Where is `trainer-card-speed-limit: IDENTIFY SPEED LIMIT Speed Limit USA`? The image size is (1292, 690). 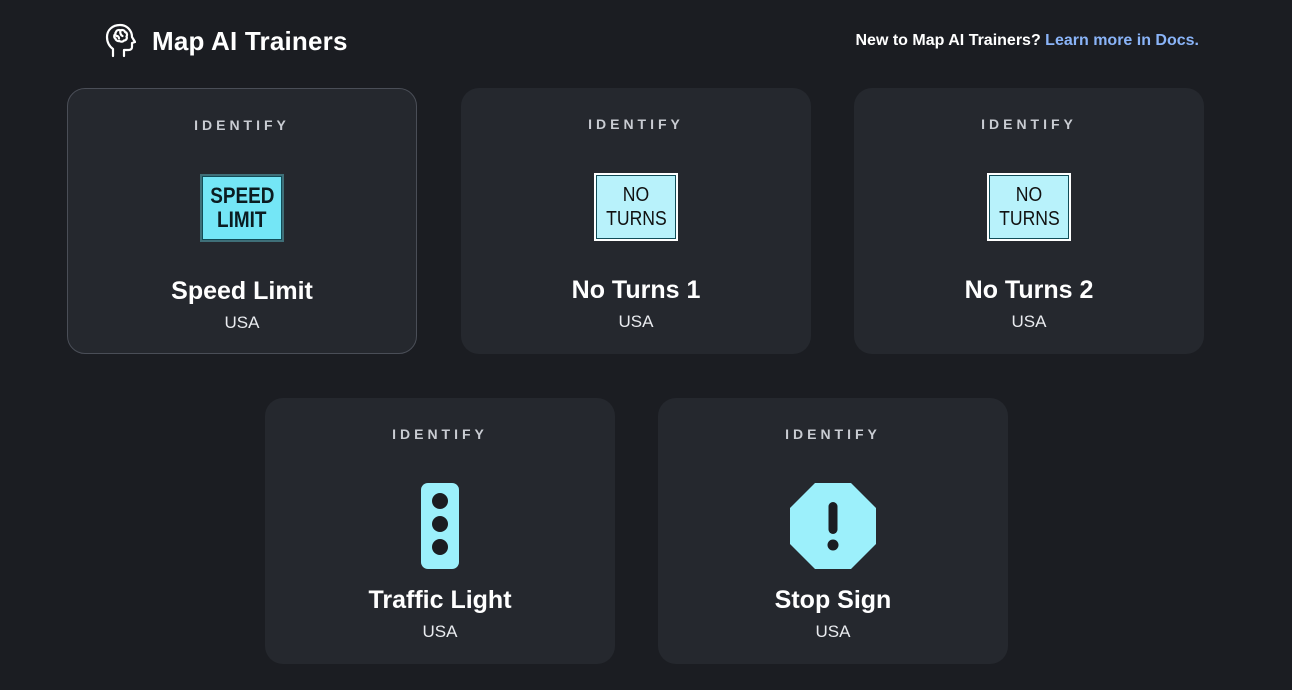 trainer-card-speed-limit: IDENTIFY SPEED LIMIT Speed Limit USA is located at coordinates (242, 221).